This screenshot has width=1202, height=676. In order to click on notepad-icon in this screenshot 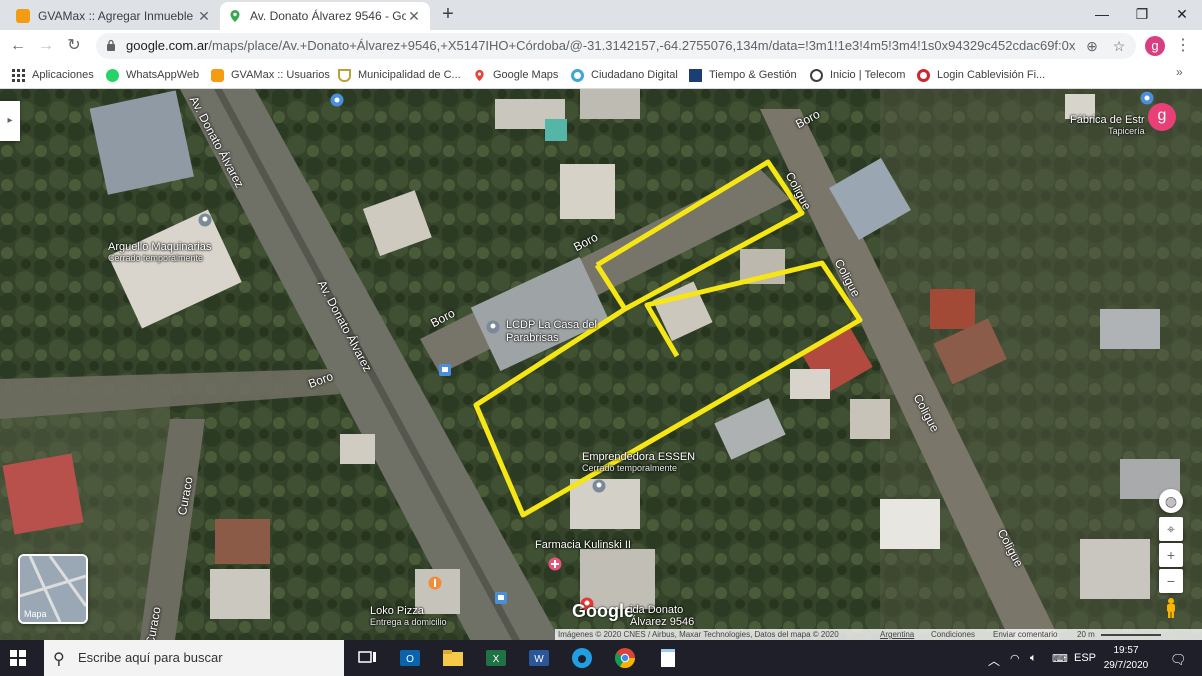, I will do `click(668, 658)`.